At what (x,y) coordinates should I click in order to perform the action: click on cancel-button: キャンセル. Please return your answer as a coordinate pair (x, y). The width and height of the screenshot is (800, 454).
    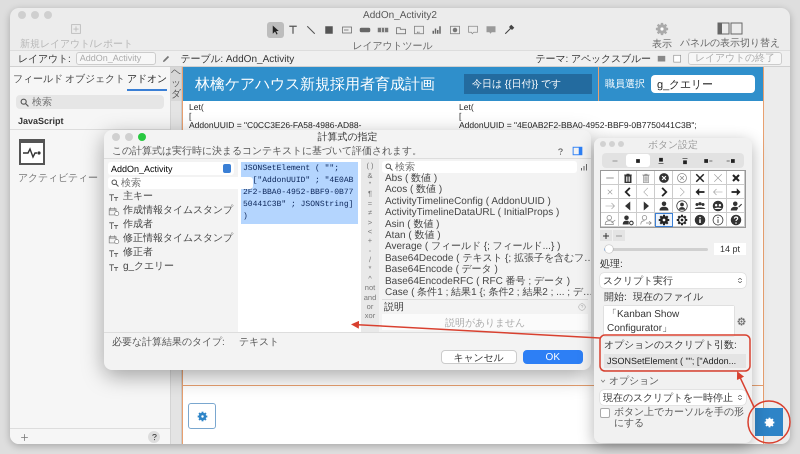
    Looking at the image, I should click on (478, 357).